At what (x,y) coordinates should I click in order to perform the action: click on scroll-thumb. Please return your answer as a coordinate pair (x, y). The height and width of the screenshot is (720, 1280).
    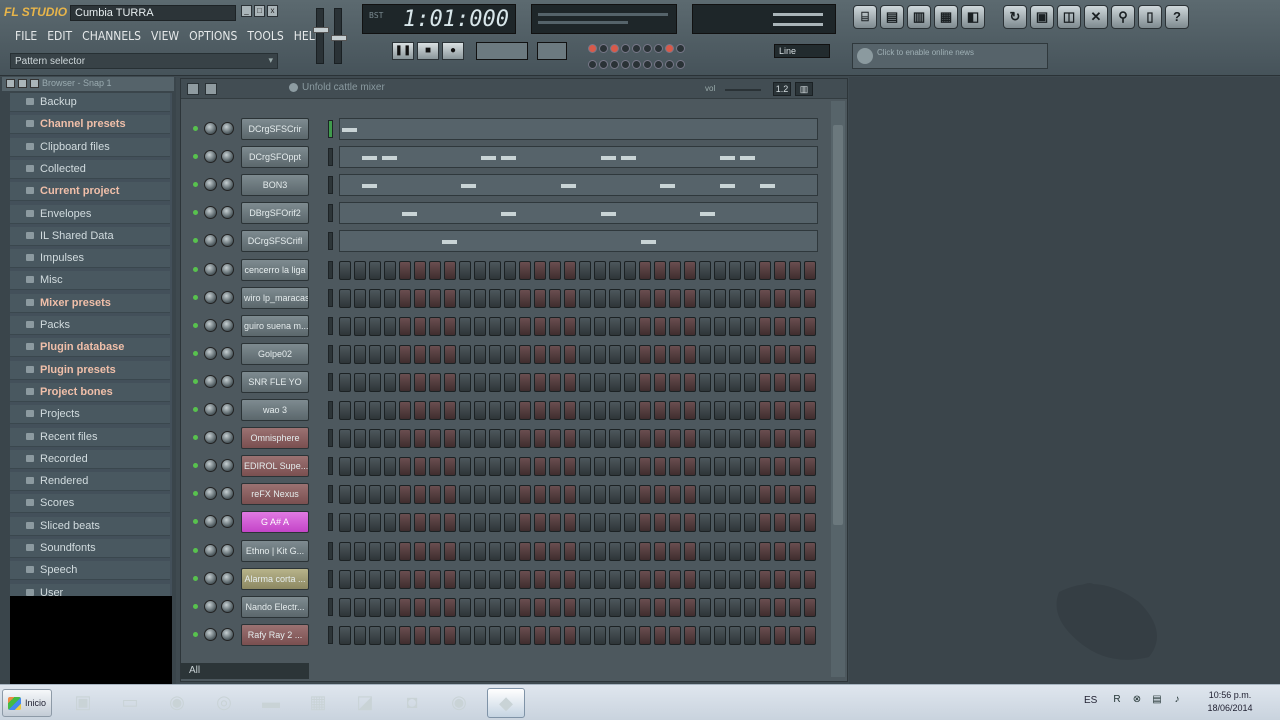
    Looking at the image, I should click on (838, 325).